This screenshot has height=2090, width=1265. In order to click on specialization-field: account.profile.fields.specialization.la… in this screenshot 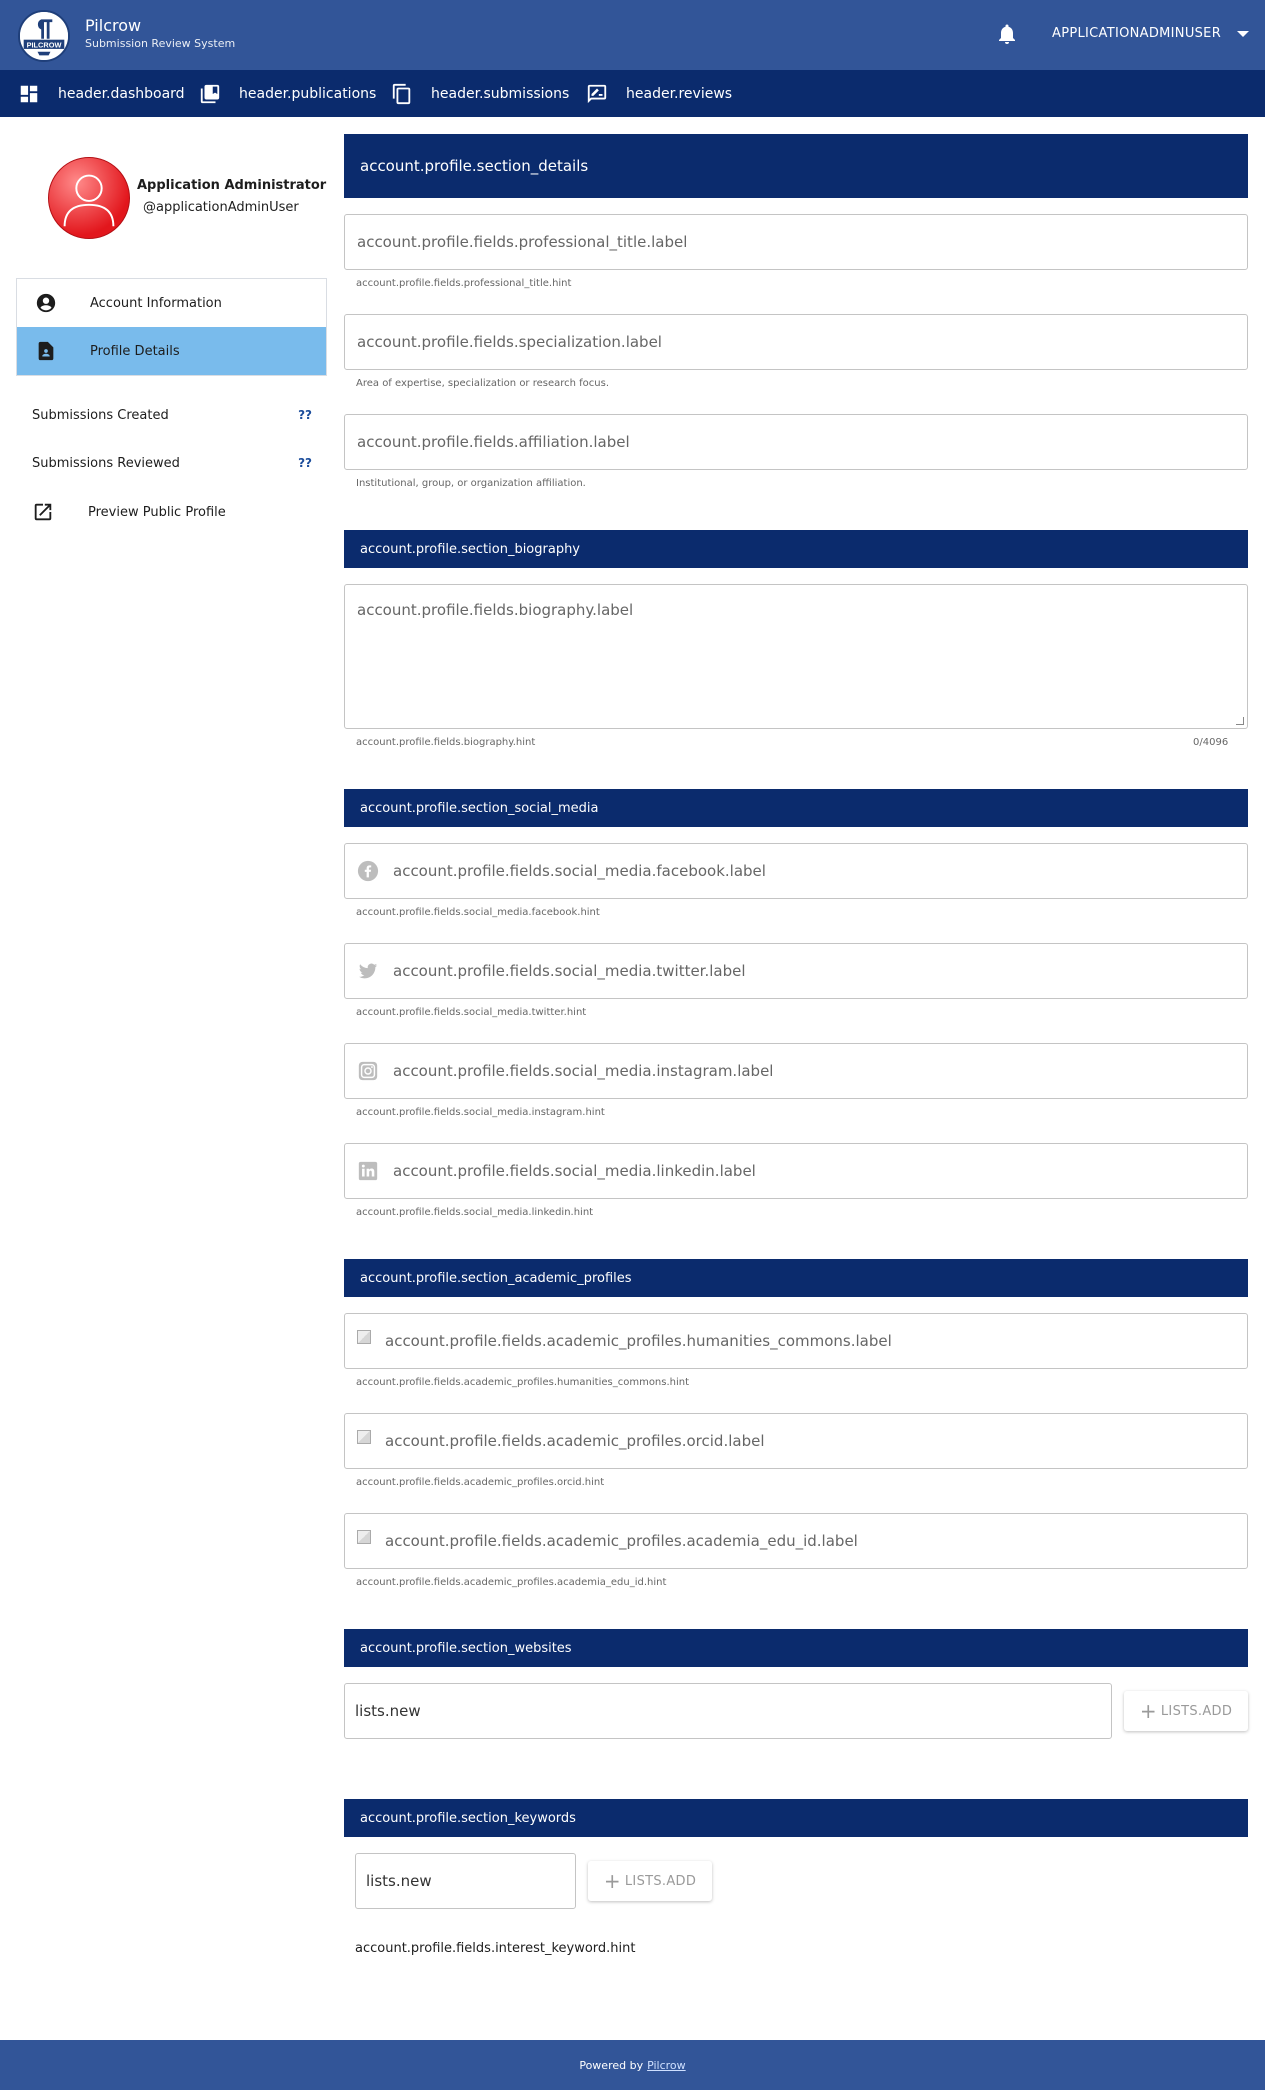, I will do `click(796, 342)`.